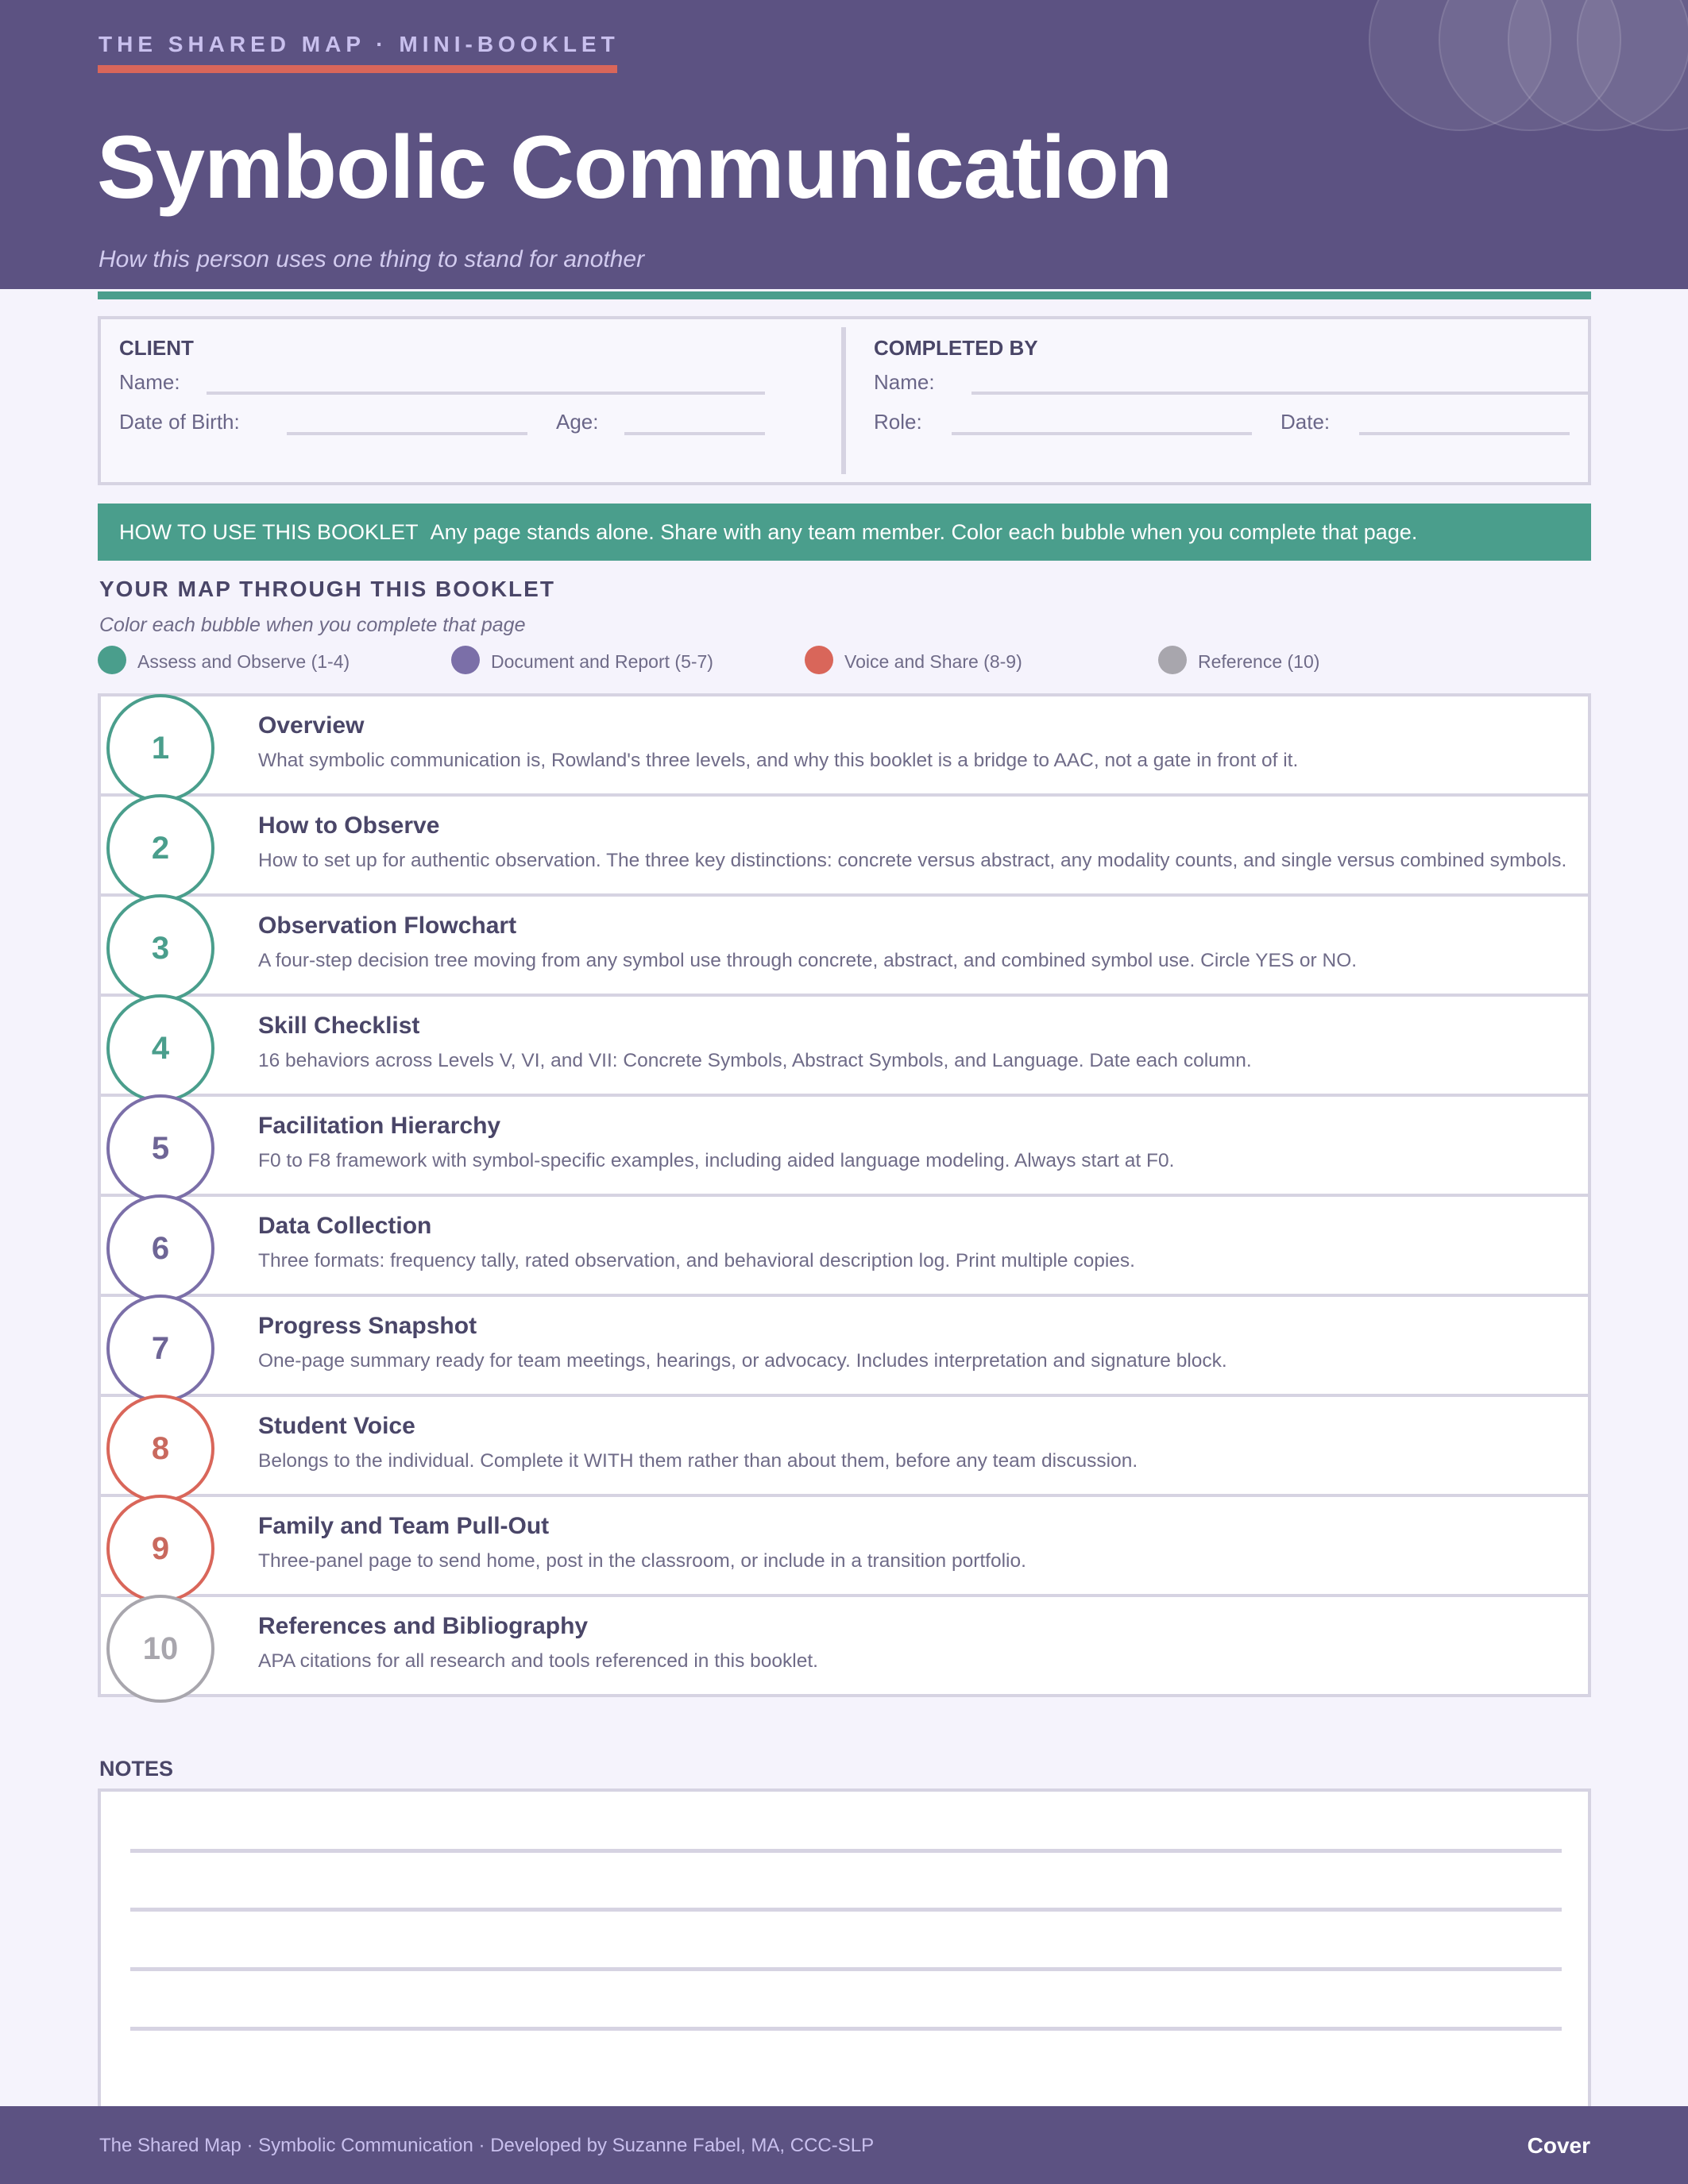 The image size is (1688, 2184). Describe the element at coordinates (160, 1248) in the screenshot. I see `progress-bubble-6: 6` at that location.